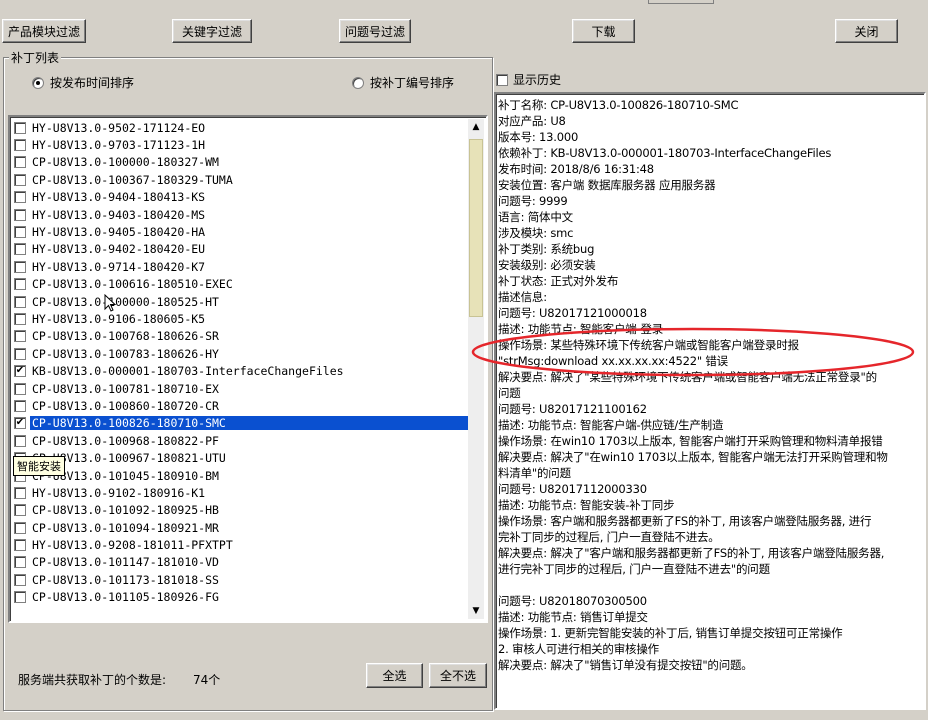  What do you see at coordinates (132, 545) in the screenshot?
I see `patch-name: HY-U8V13.0-9208-181011-PFXTPT` at bounding box center [132, 545].